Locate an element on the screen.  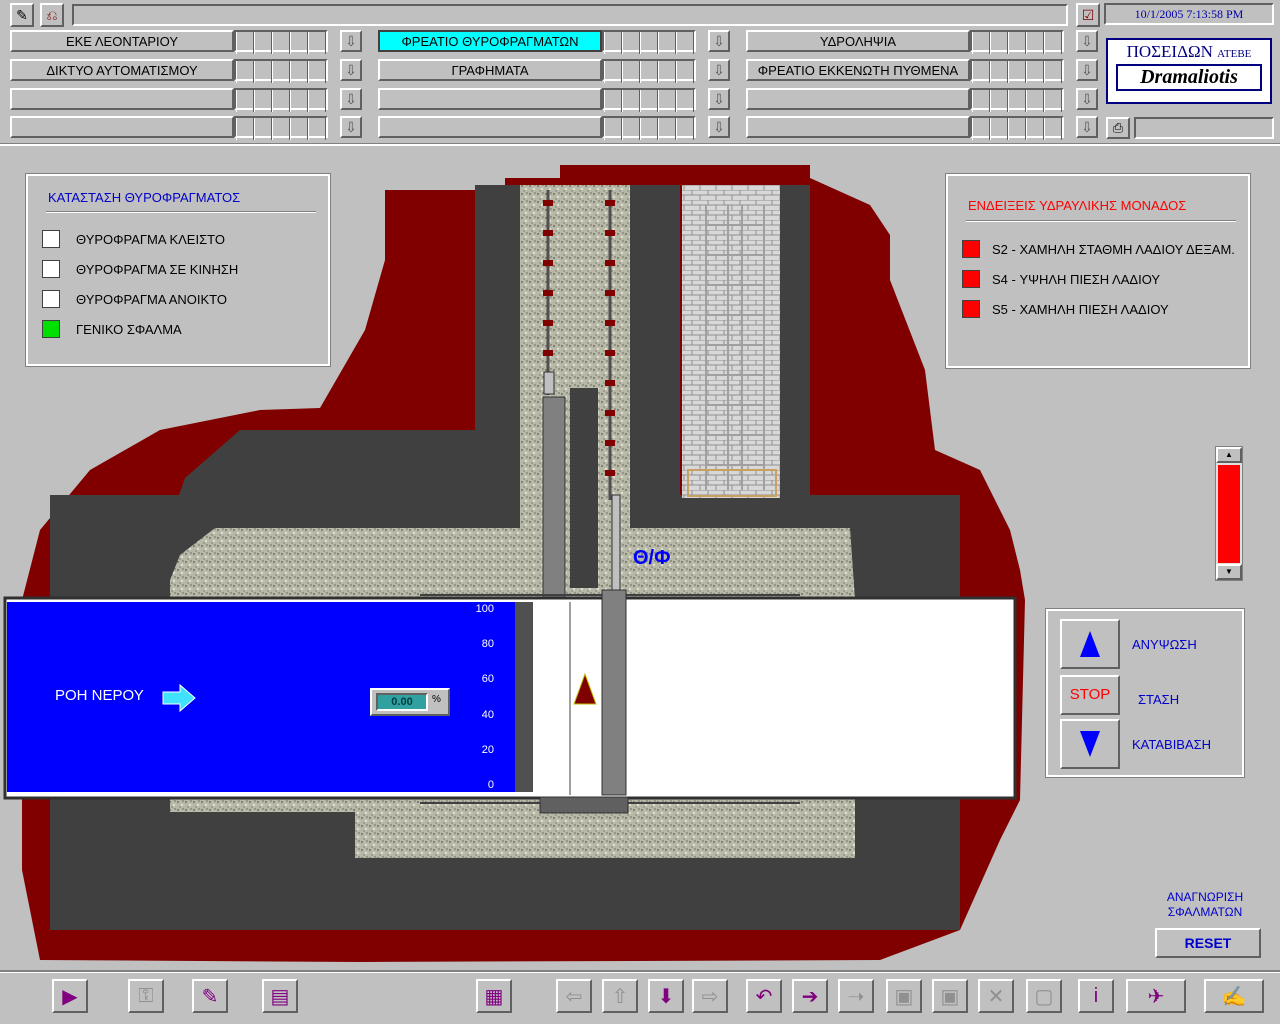
nav-button-r3-c1 is located at coordinates (122, 99).